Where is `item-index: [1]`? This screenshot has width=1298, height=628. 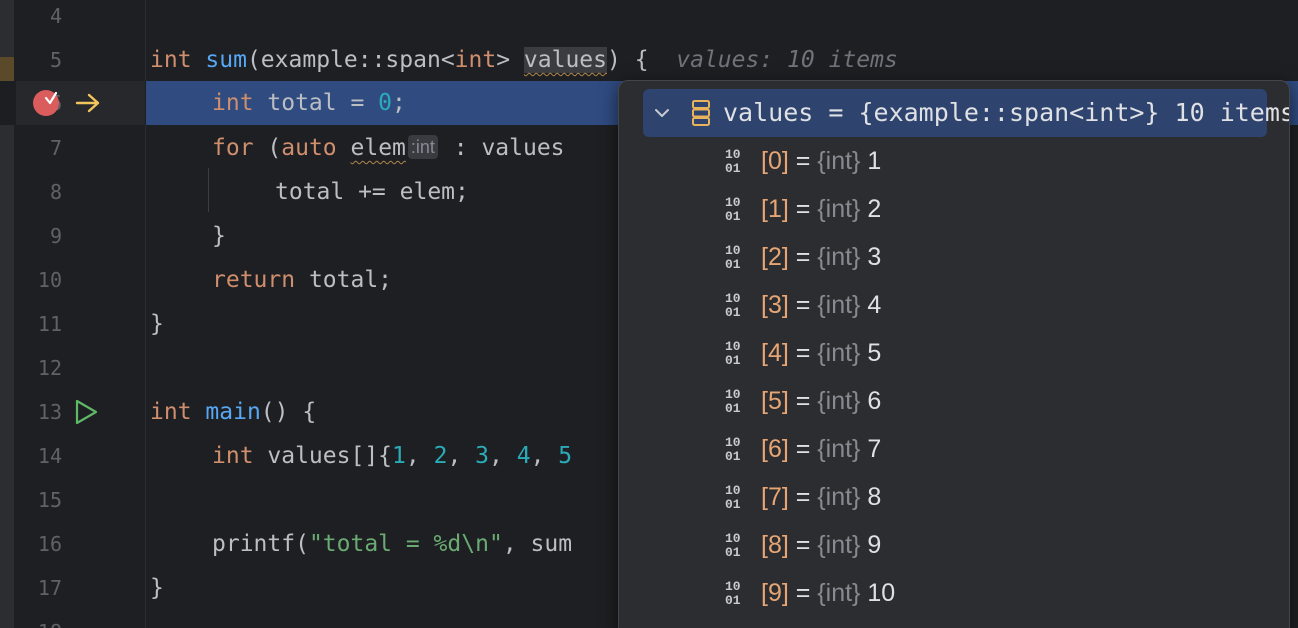
item-index: [1] is located at coordinates (775, 209).